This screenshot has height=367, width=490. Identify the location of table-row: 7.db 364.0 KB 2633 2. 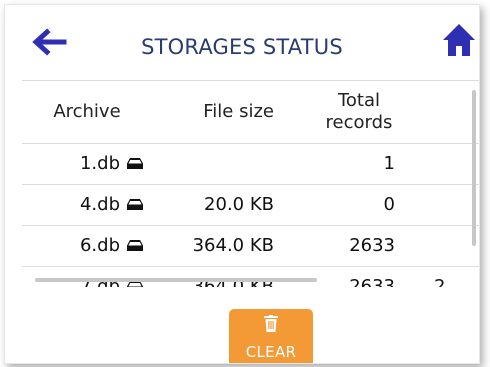
(250, 276).